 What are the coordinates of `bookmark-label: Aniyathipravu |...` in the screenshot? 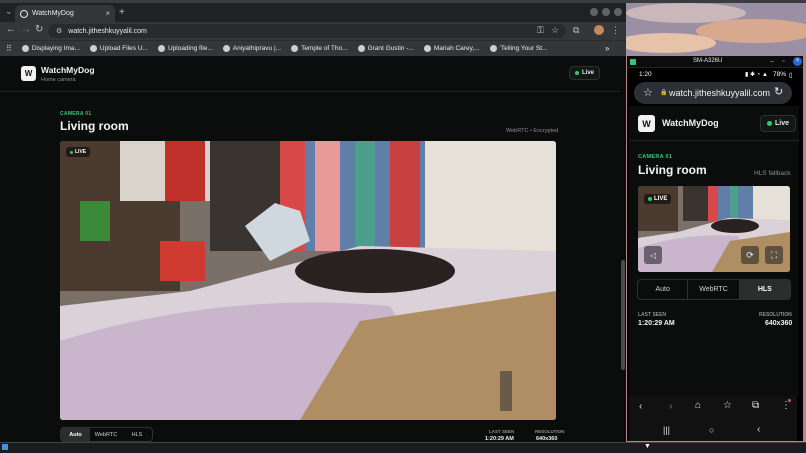 It's located at (257, 48).